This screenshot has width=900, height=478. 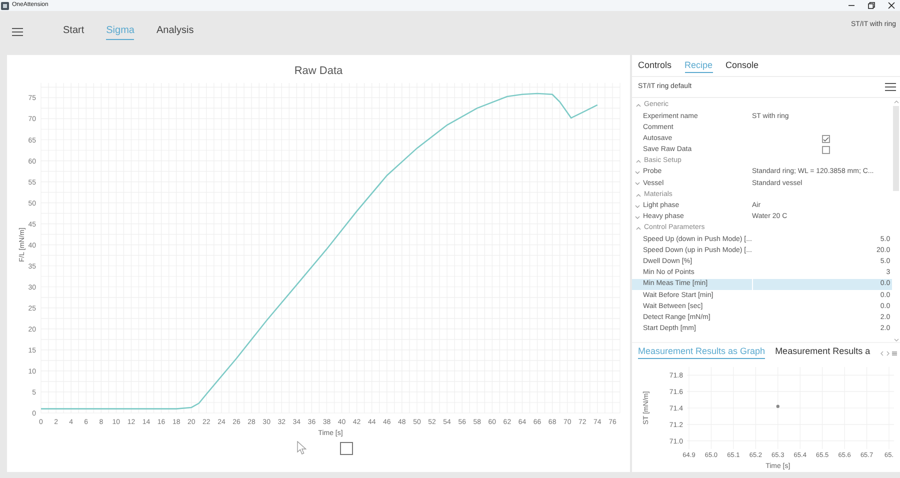 I want to click on chevron-left-icon, so click(x=882, y=353).